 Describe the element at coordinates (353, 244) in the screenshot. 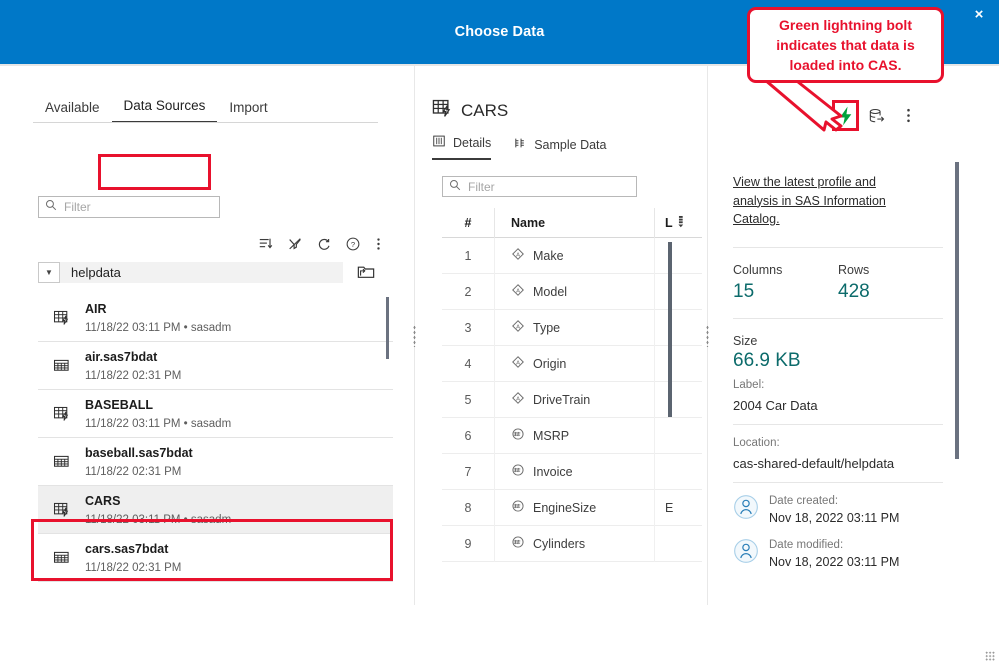

I see `help-icon: ?` at that location.